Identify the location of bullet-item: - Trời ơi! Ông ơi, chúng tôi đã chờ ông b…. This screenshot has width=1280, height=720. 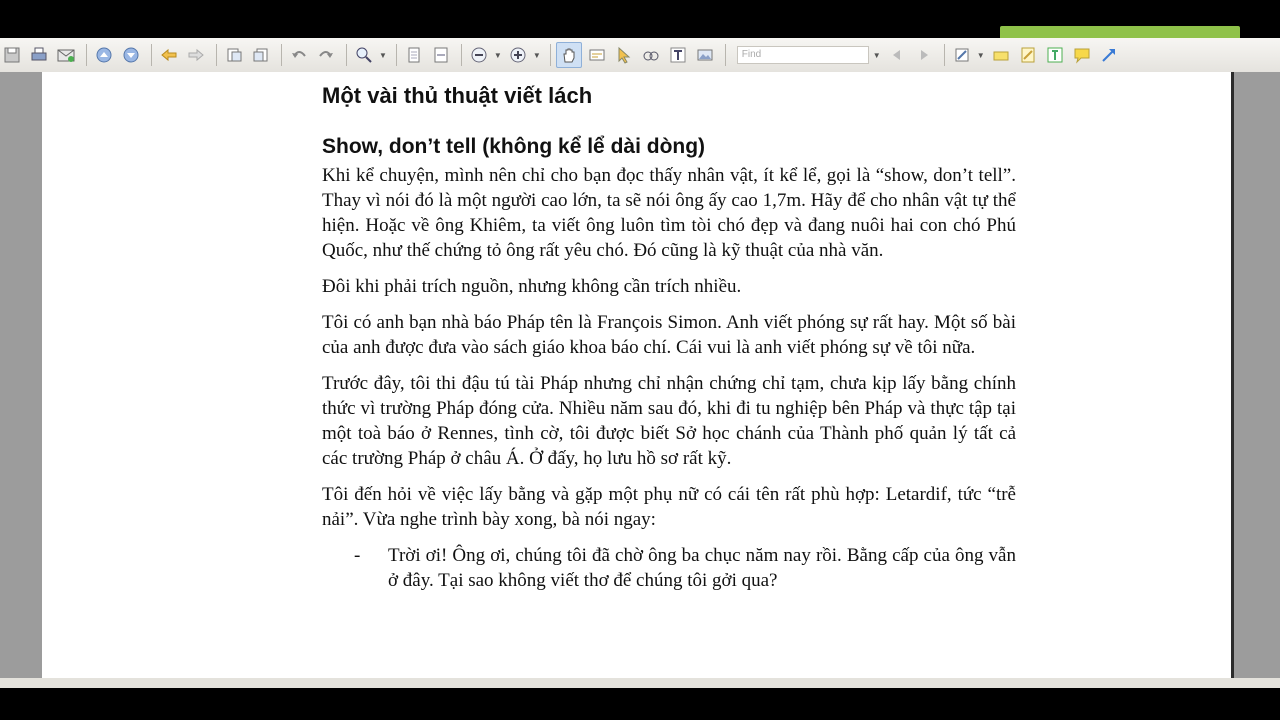
(669, 568).